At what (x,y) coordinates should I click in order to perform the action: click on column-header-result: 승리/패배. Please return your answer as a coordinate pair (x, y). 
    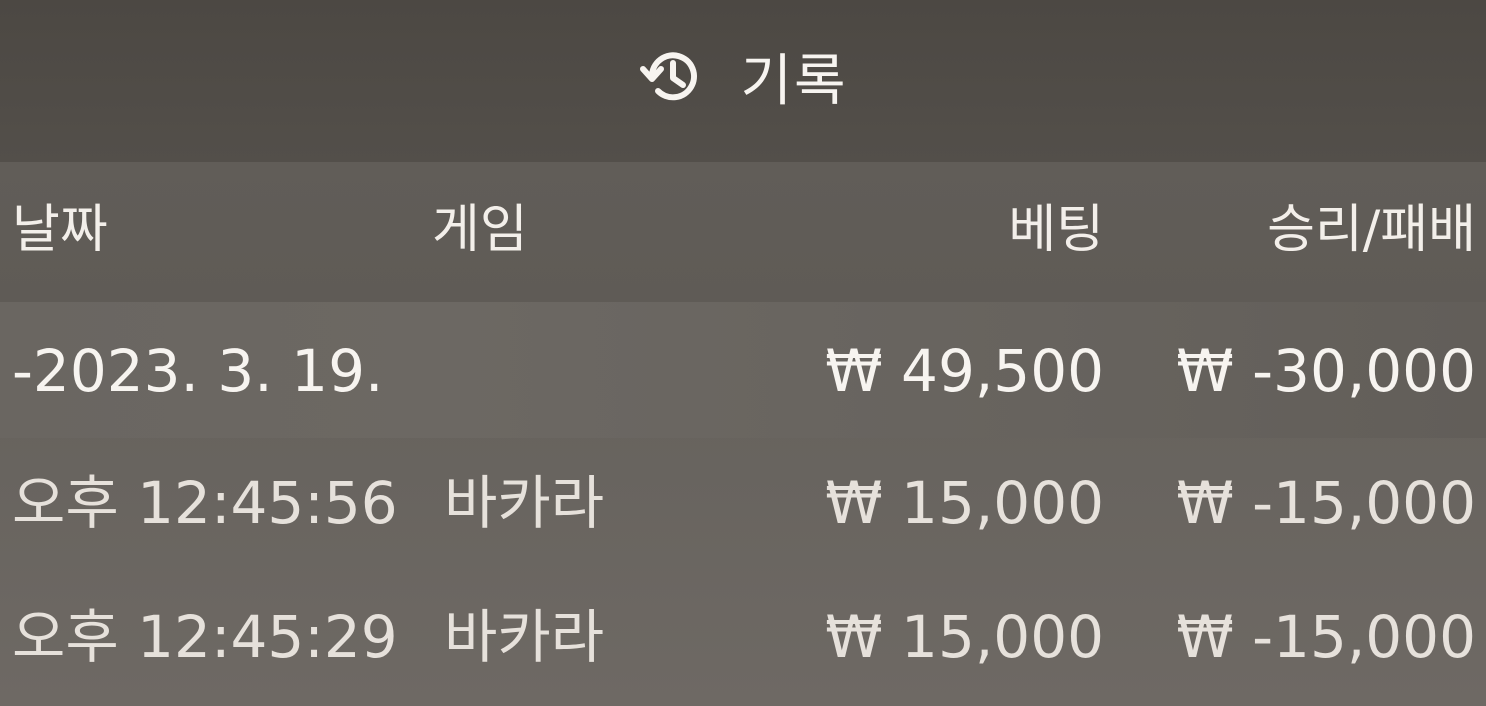
    Looking at the image, I should click on (1371, 230).